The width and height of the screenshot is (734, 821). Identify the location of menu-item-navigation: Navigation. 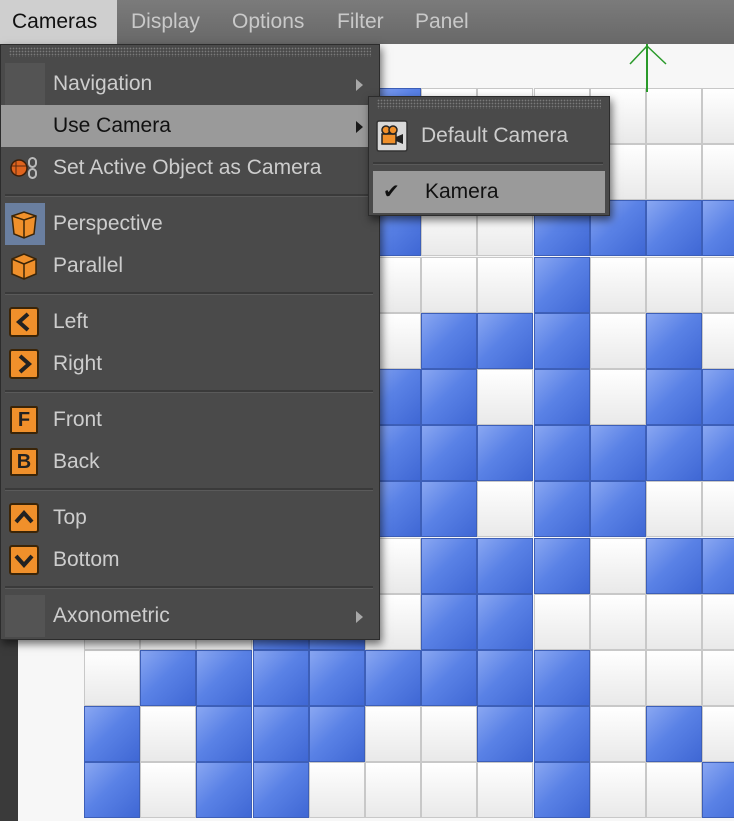
(190, 84).